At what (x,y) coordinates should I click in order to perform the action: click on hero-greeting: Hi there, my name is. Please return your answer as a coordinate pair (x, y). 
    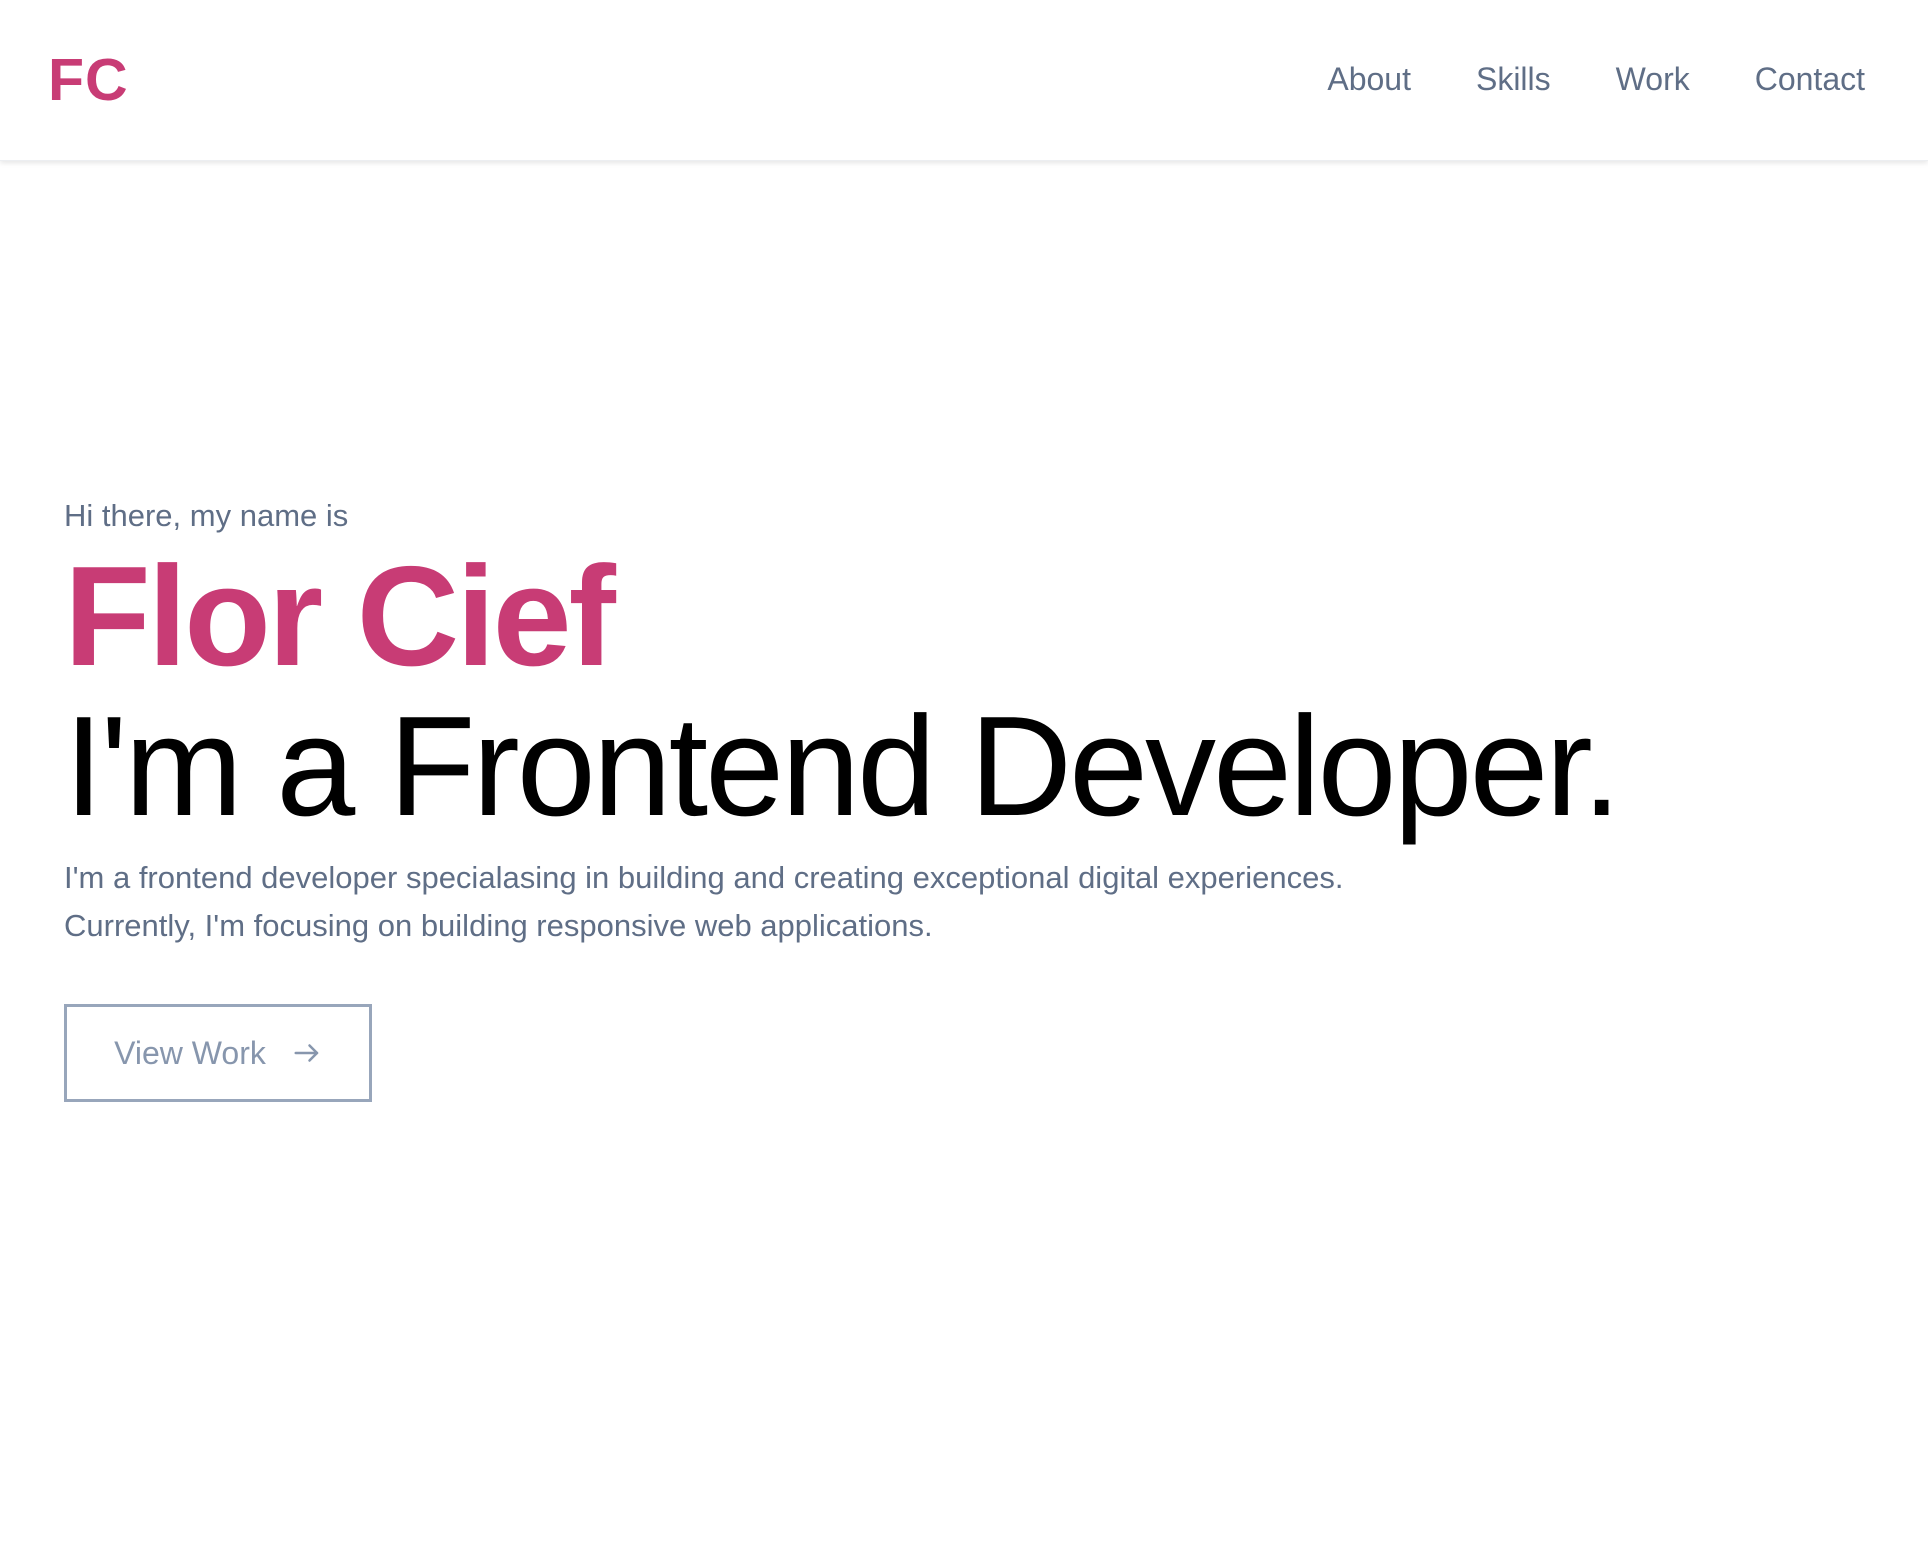
    Looking at the image, I should click on (206, 515).